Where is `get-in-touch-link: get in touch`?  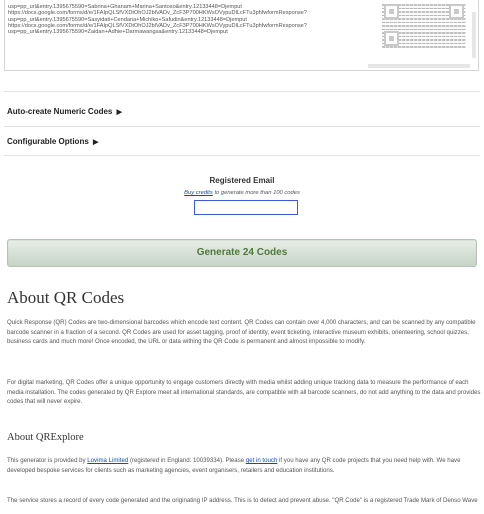 get-in-touch-link: get in touch is located at coordinates (262, 460).